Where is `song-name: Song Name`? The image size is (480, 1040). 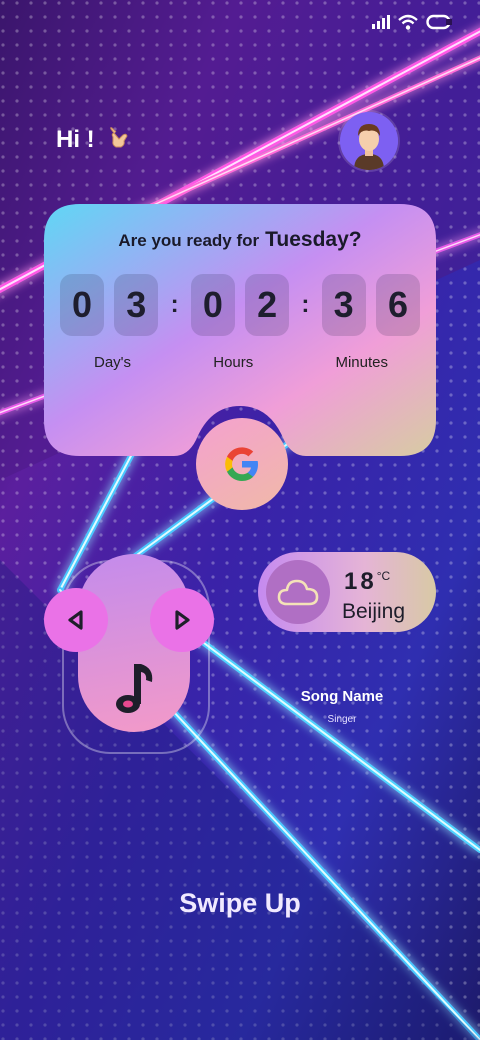 song-name: Song Name is located at coordinates (342, 696).